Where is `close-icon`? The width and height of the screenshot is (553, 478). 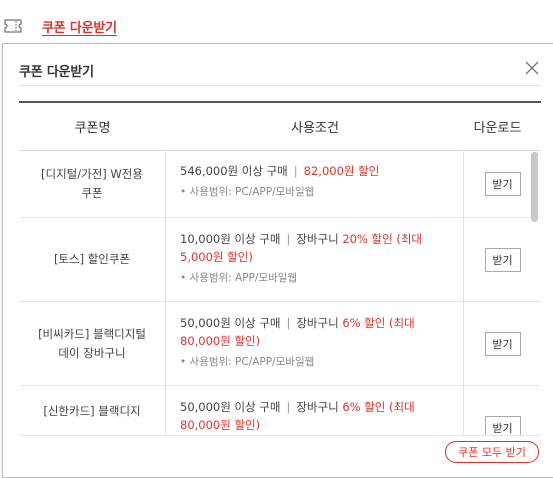 close-icon is located at coordinates (532, 68).